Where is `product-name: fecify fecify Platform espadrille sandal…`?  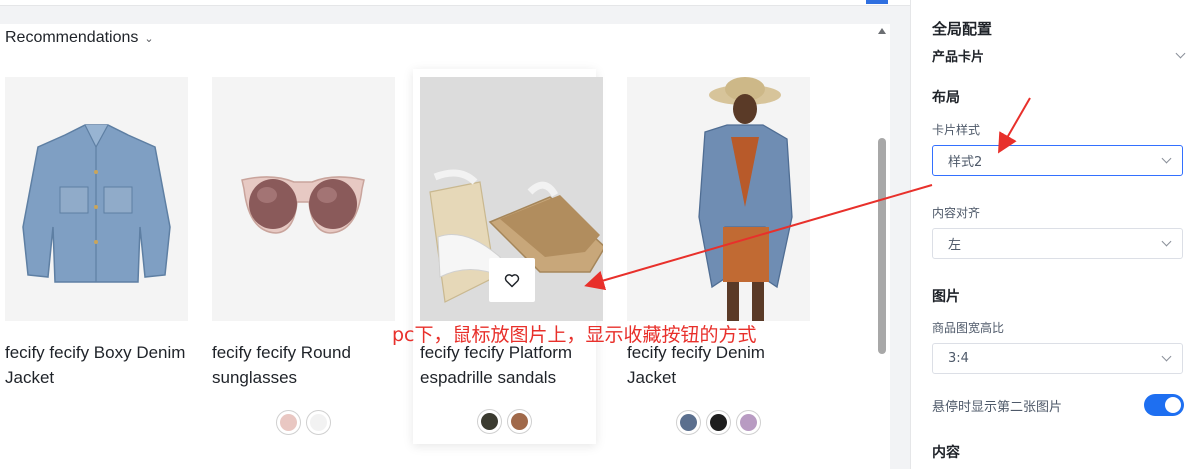 product-name: fecify fecify Platform espadrille sandal… is located at coordinates (515, 365).